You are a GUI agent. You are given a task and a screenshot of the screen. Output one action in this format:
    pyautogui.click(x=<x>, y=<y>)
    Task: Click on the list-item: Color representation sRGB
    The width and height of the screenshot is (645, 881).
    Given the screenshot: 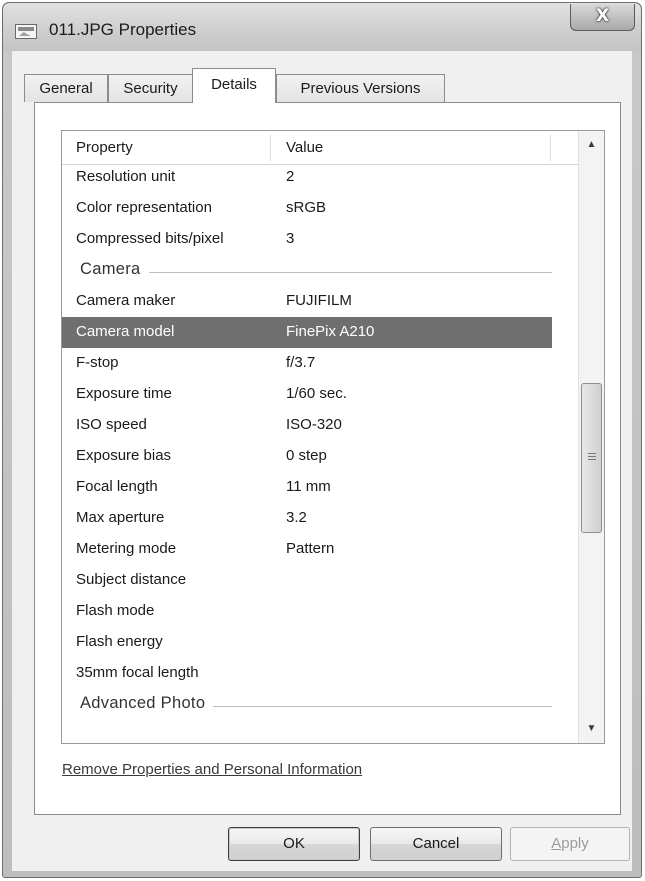 What is the action you would take?
    pyautogui.click(x=307, y=208)
    